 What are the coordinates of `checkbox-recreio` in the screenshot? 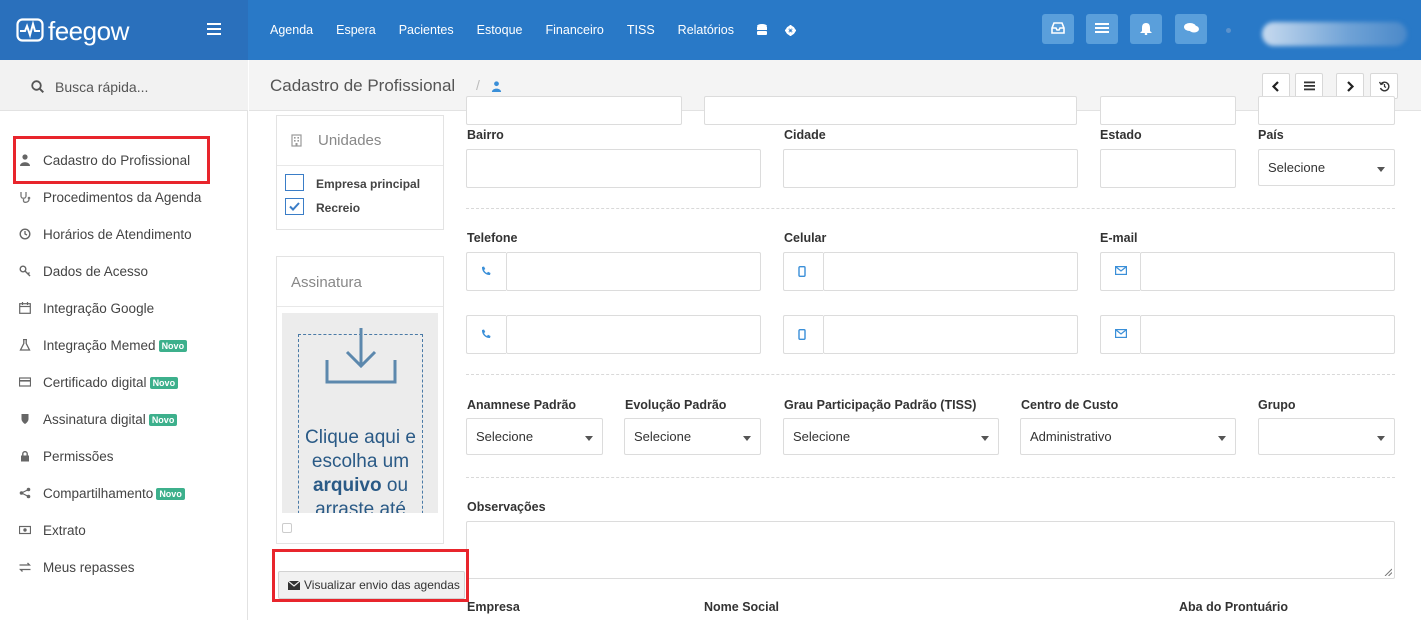 It's located at (294, 206).